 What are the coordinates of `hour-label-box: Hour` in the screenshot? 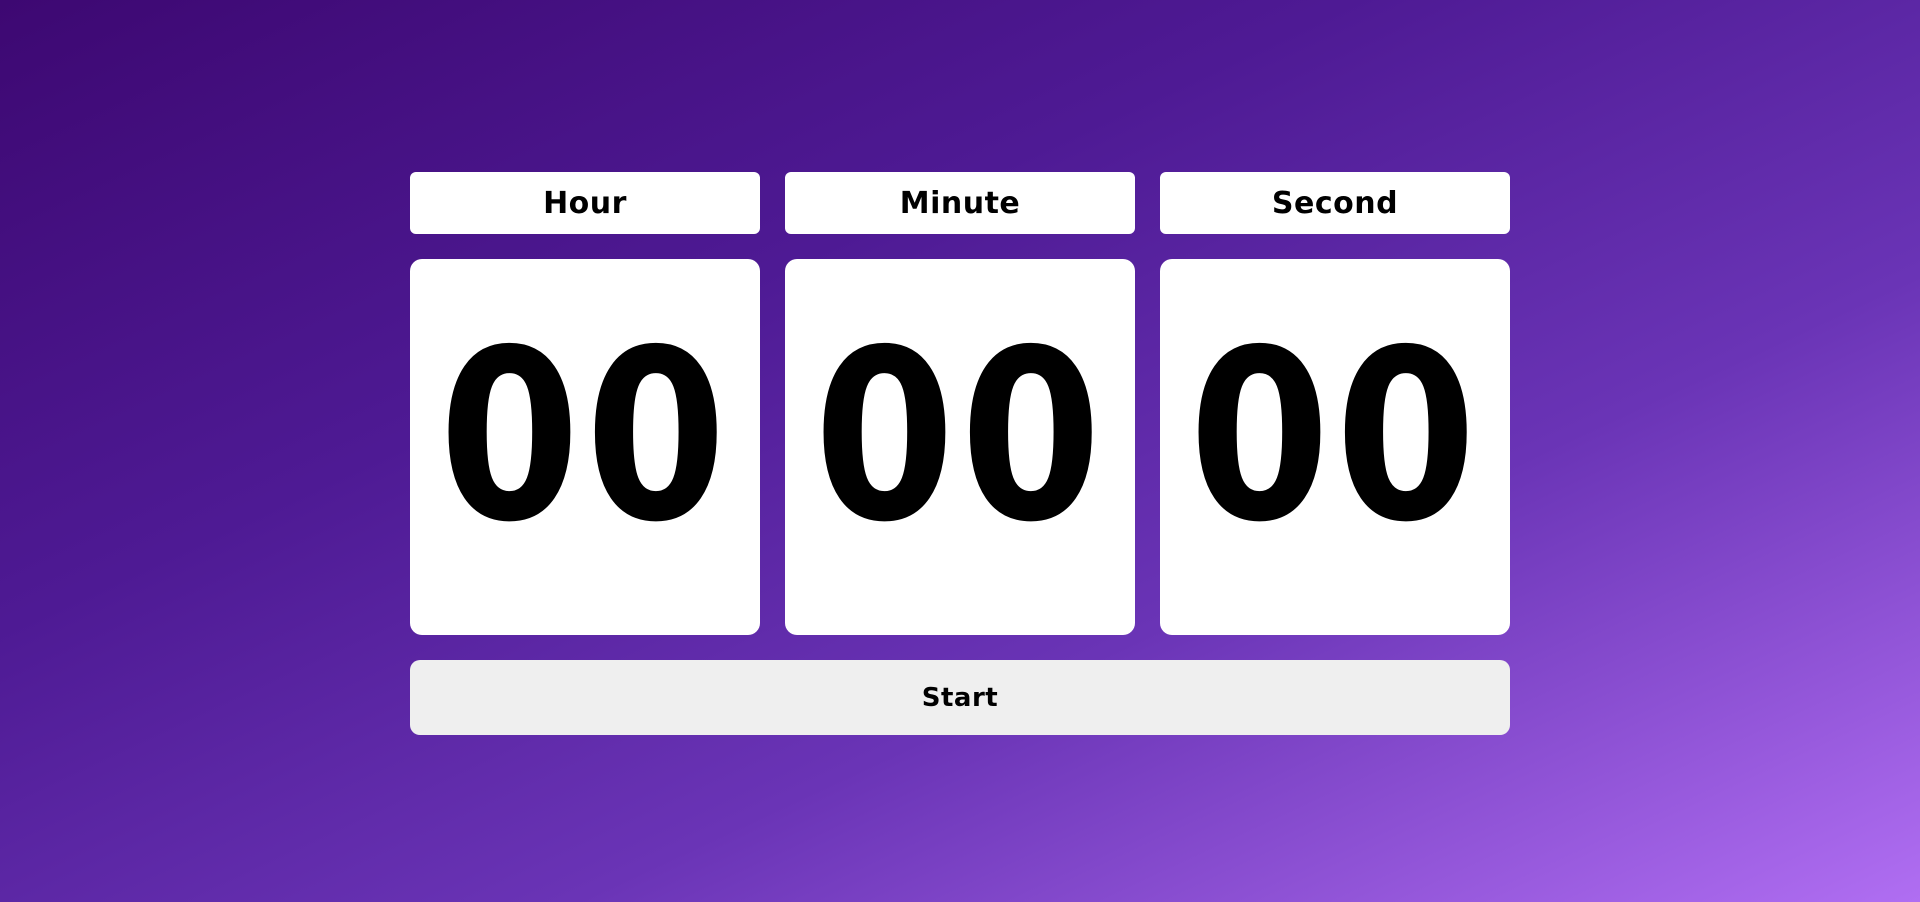 It's located at (585, 203).